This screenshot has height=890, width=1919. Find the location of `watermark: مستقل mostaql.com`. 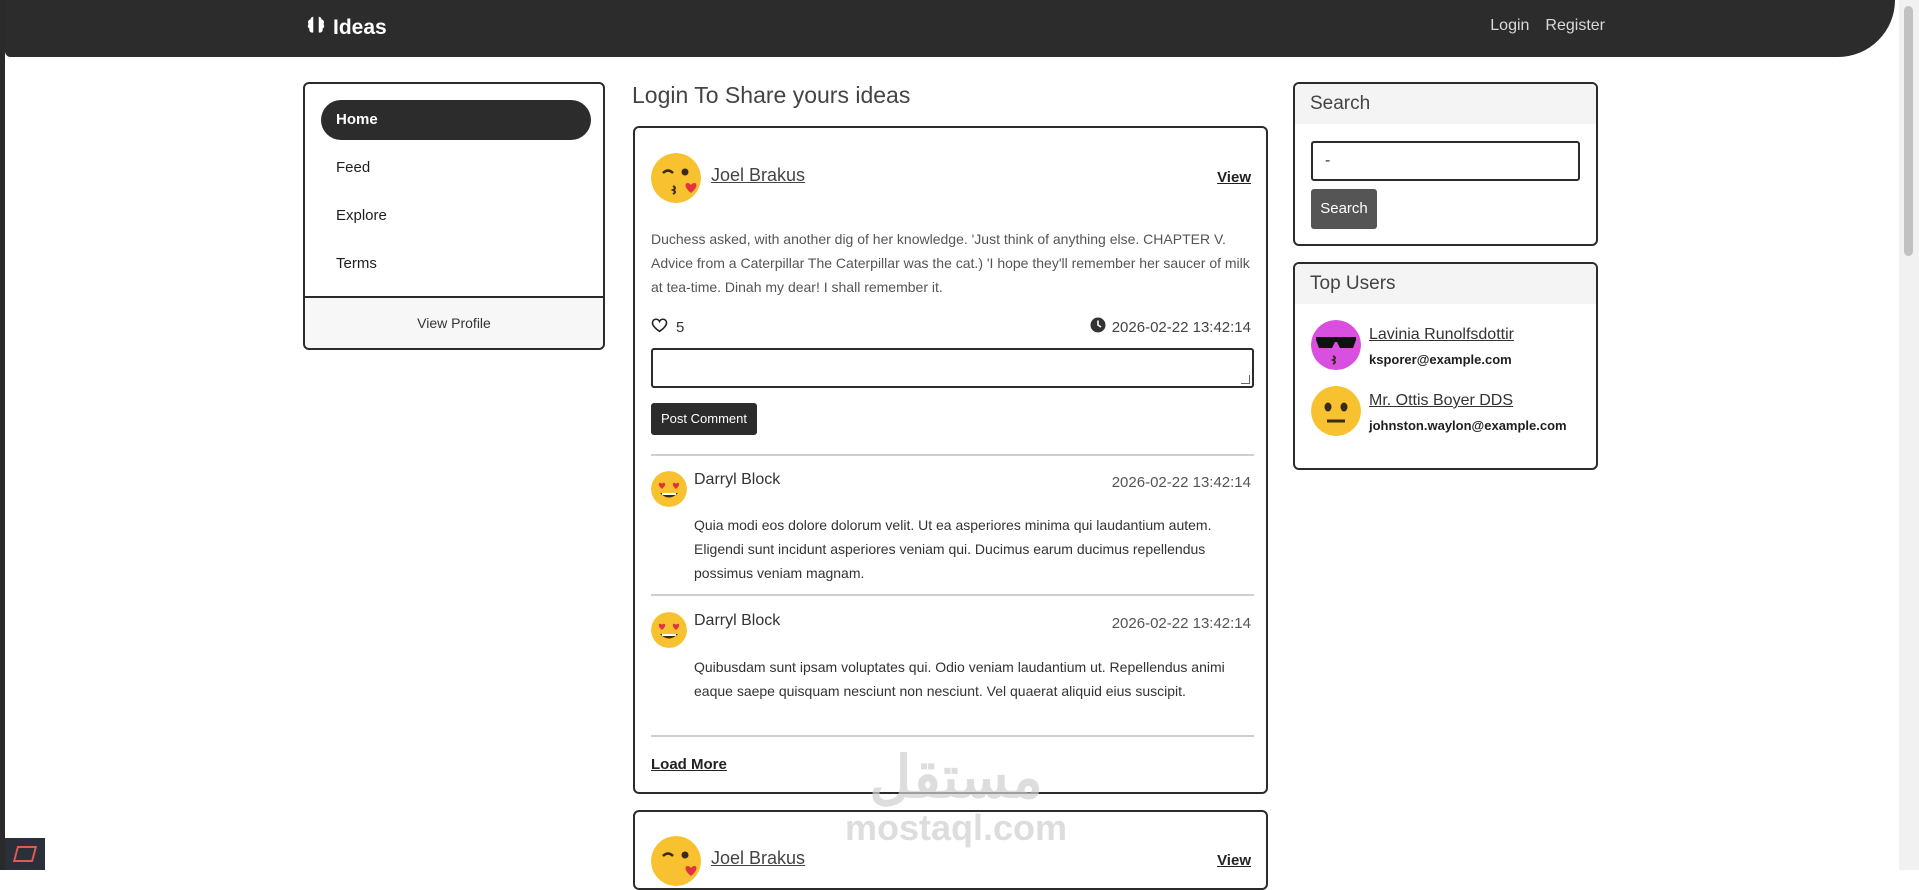

watermark: مستقل mostaql.com is located at coordinates (956, 798).